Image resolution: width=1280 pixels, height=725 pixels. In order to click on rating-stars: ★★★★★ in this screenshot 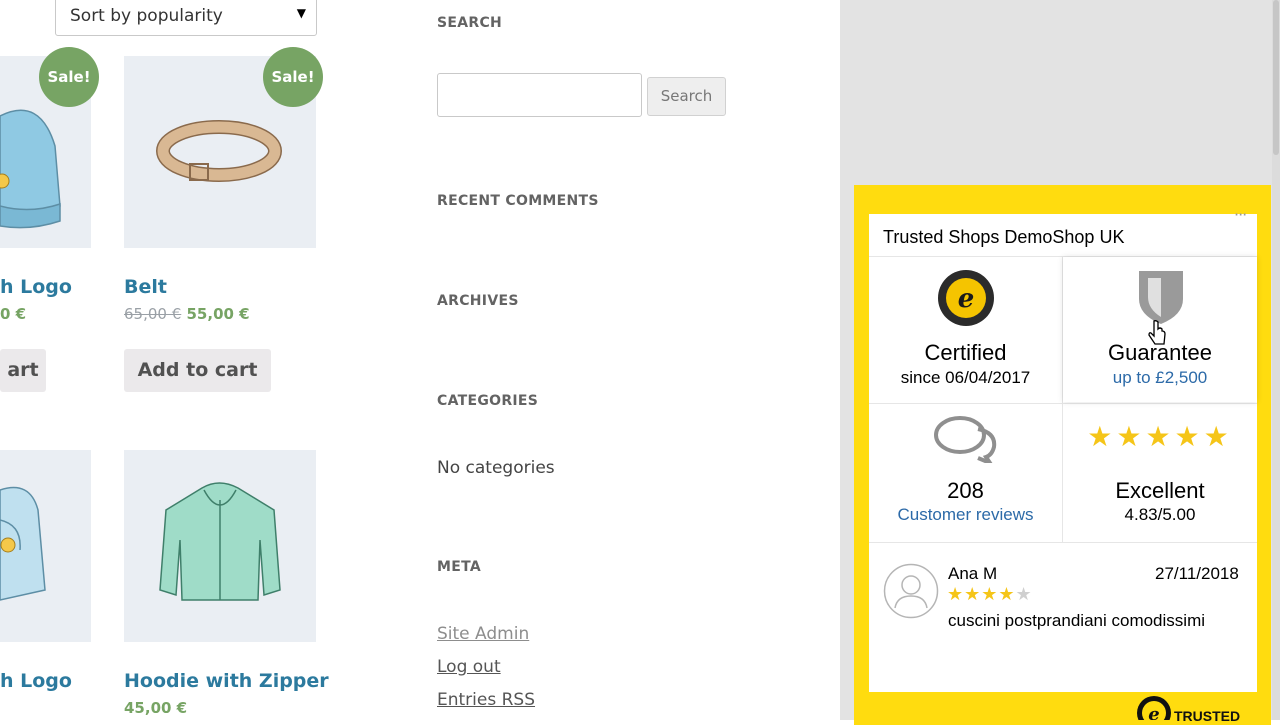, I will do `click(1160, 436)`.